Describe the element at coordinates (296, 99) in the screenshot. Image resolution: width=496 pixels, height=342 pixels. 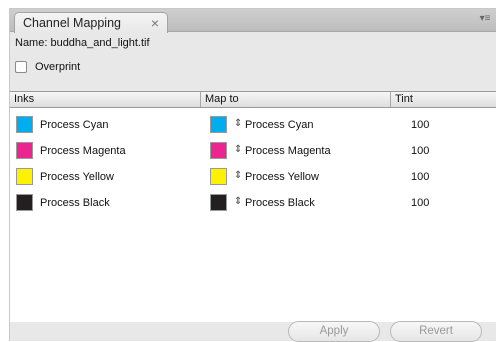
I see `column-header-map-to: Map to` at that location.